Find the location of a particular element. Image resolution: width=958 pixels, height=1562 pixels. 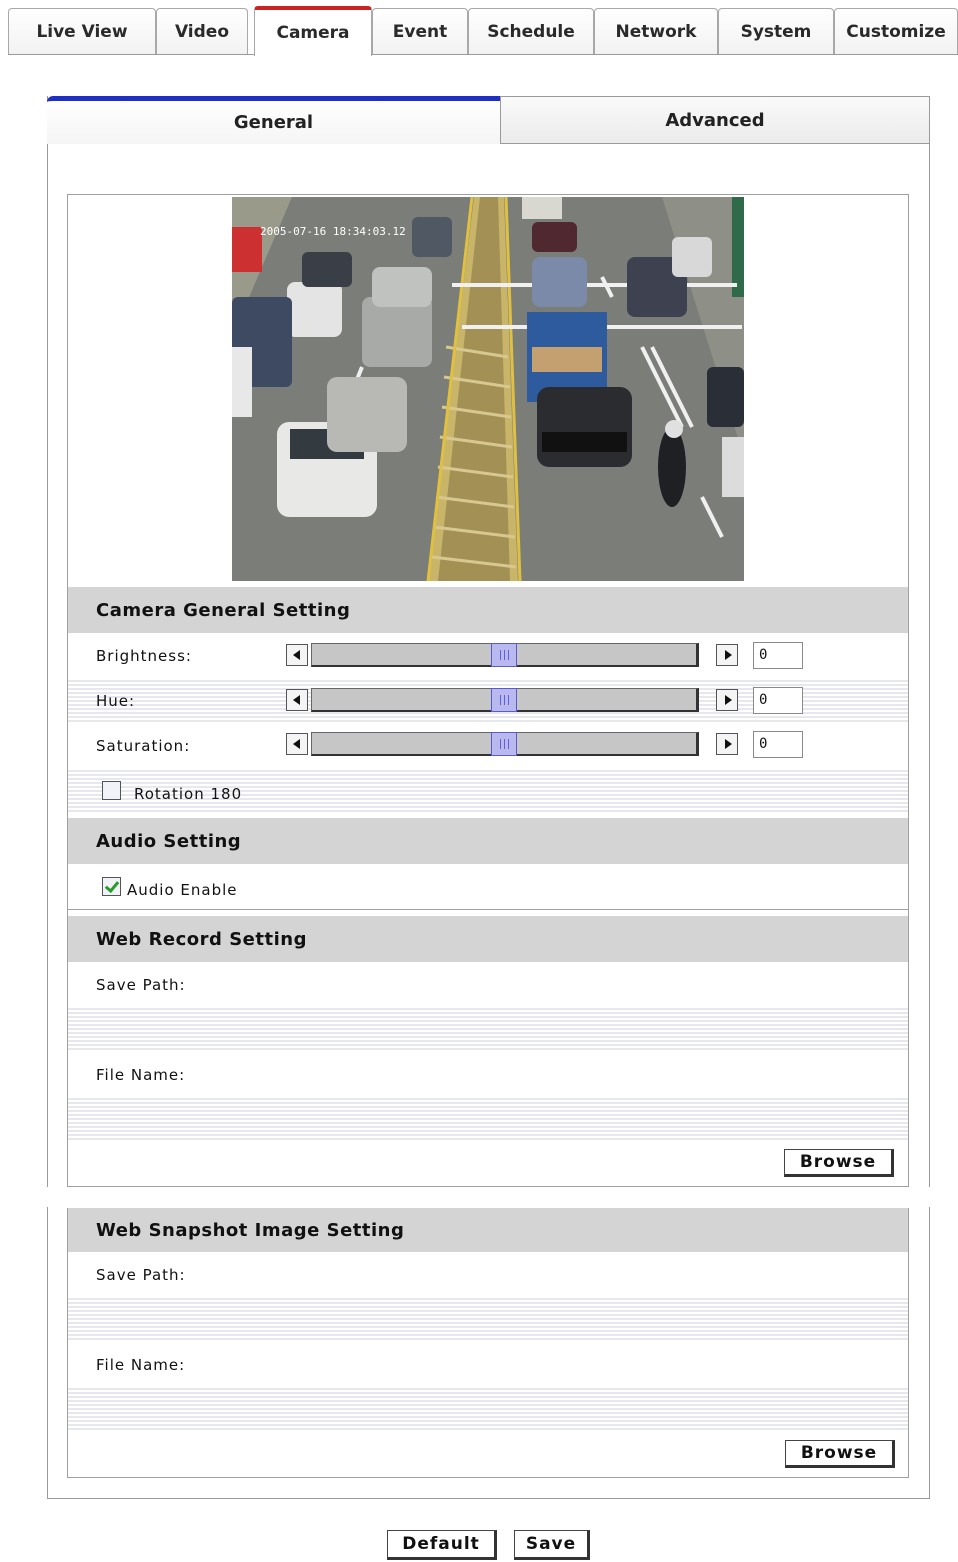

subtab-bar: General Advanced is located at coordinates (488, 120).